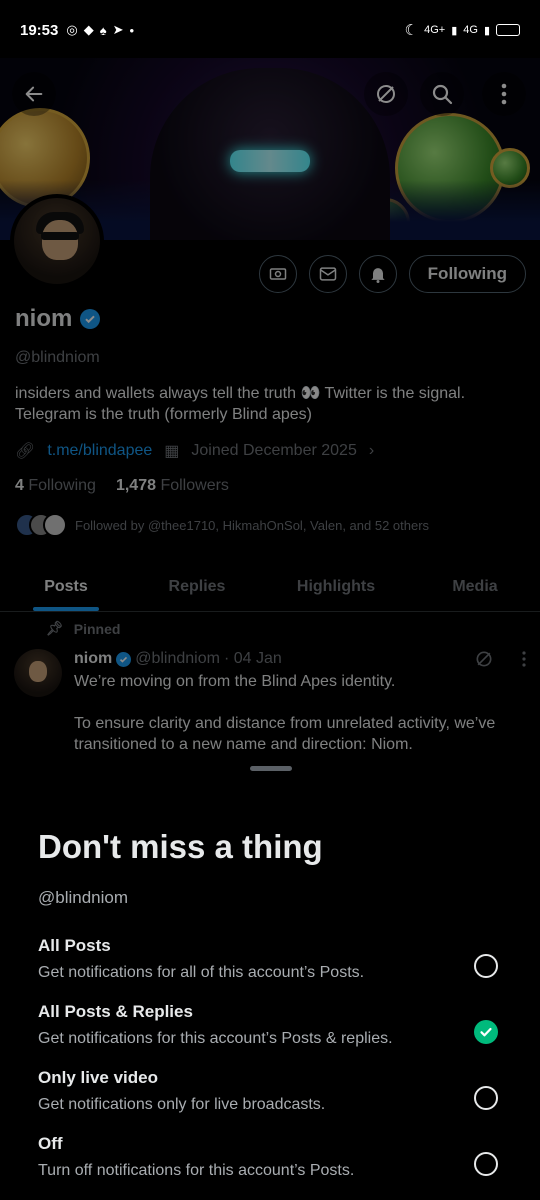 This screenshot has height=1200, width=540. I want to click on notification-icons: ◎ ◆ ♠ ➤ •, so click(100, 30).